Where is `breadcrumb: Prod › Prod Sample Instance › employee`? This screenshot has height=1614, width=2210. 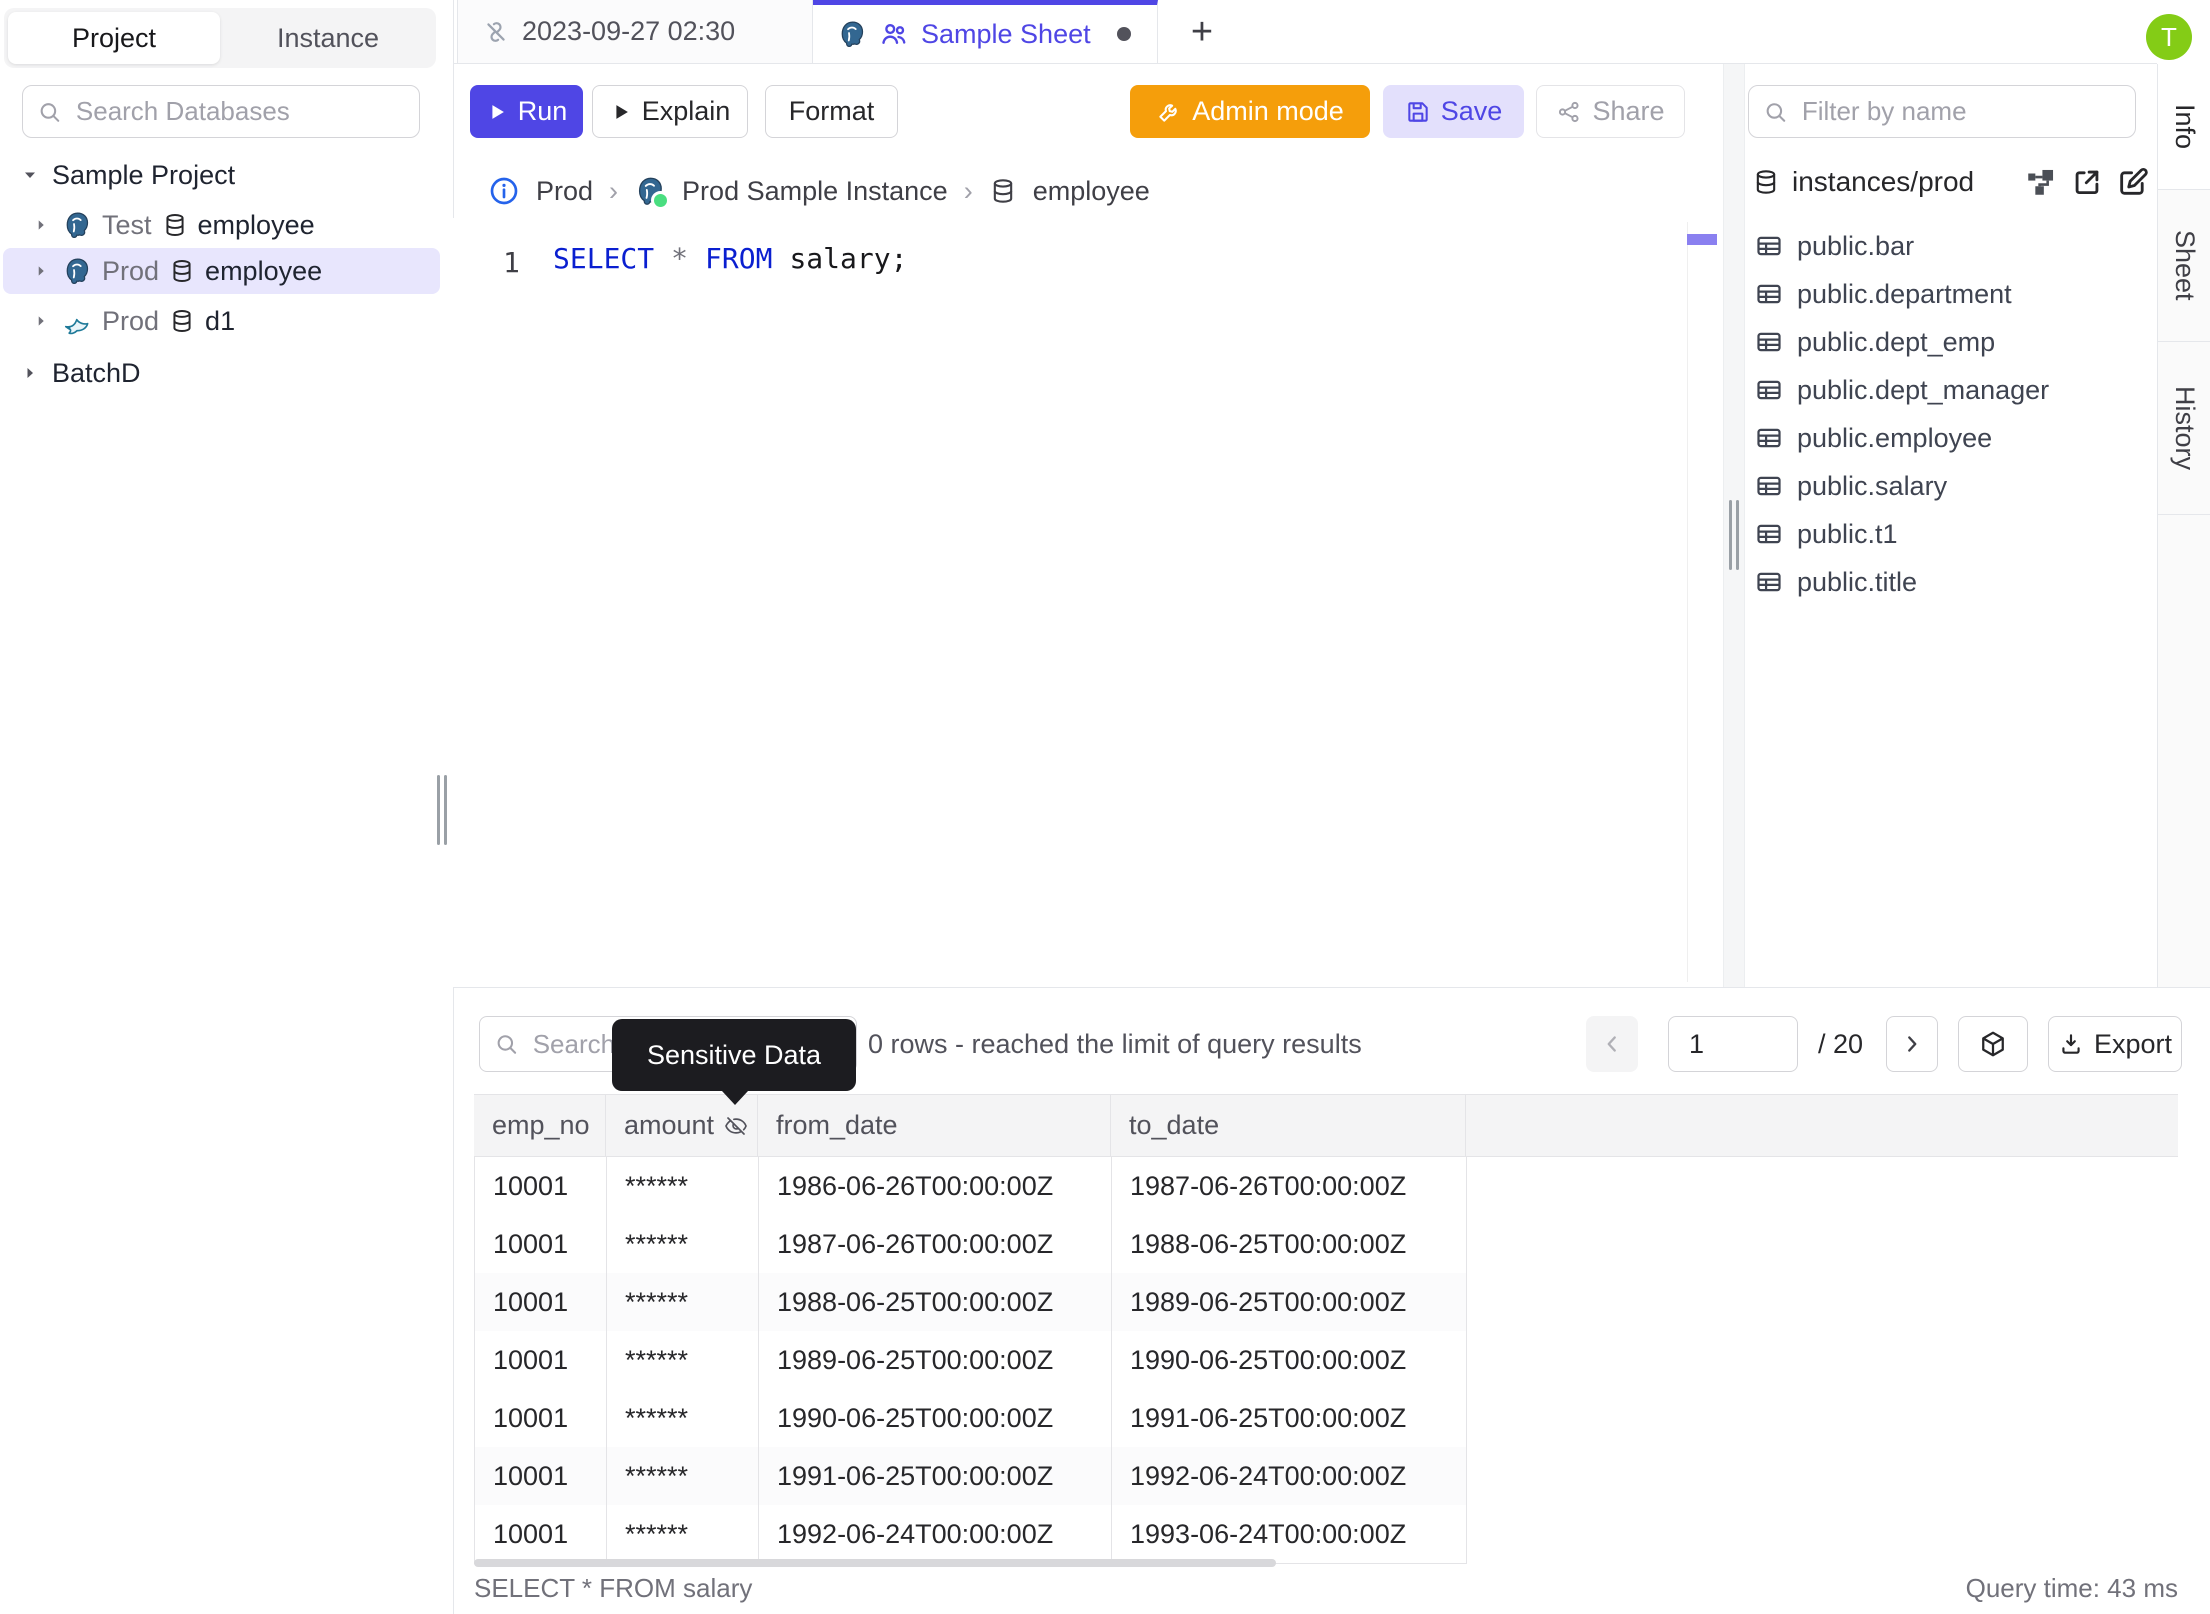 breadcrumb: Prod › Prod Sample Instance › employee is located at coordinates (819, 191).